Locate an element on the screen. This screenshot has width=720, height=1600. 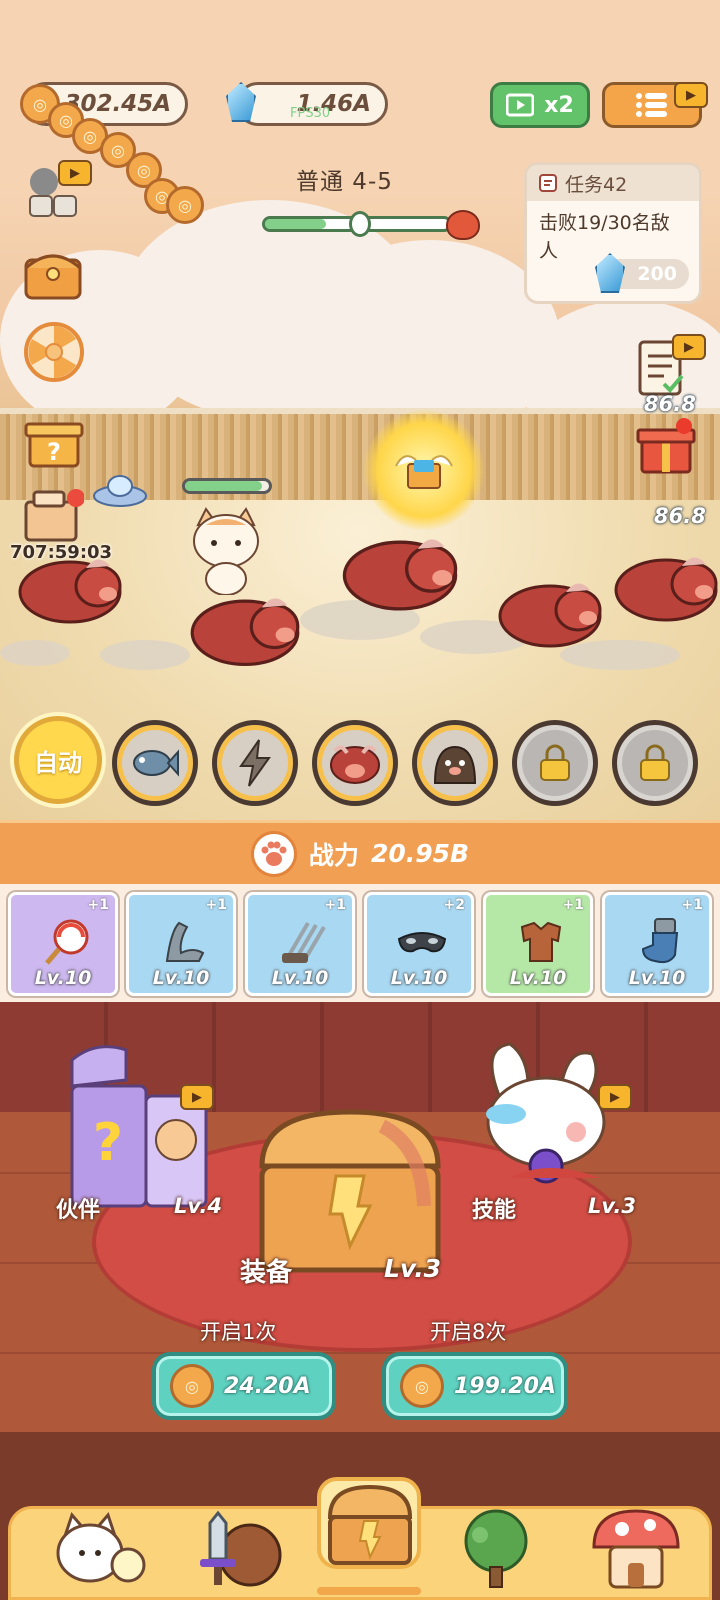
skill-slot-fish is located at coordinates (155, 763).